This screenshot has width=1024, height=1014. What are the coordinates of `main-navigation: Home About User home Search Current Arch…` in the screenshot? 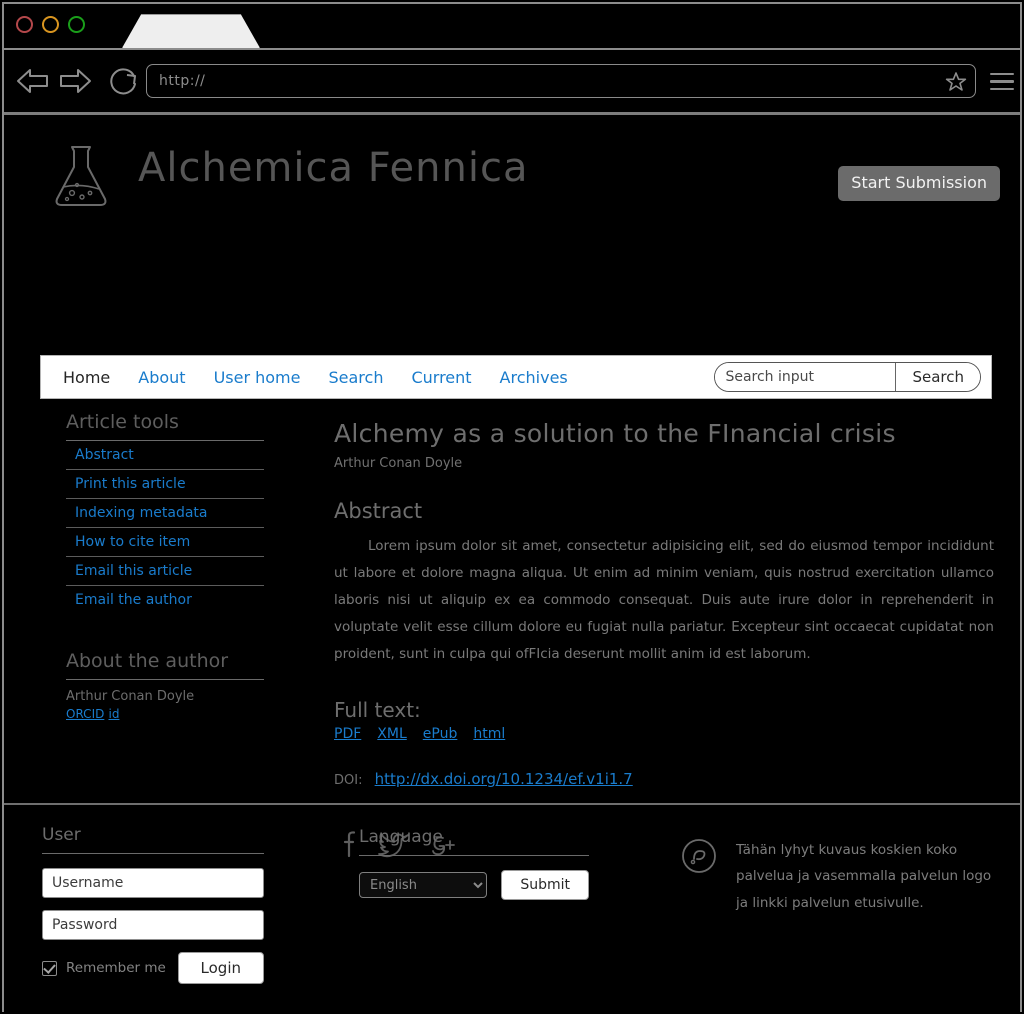 It's located at (516, 377).